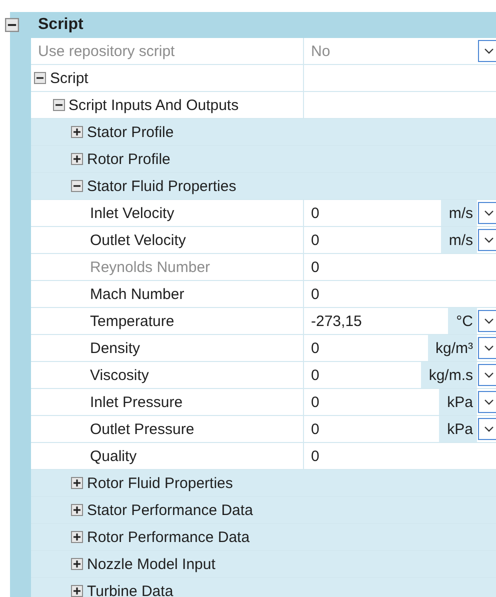  I want to click on section-title: Script, so click(61, 25).